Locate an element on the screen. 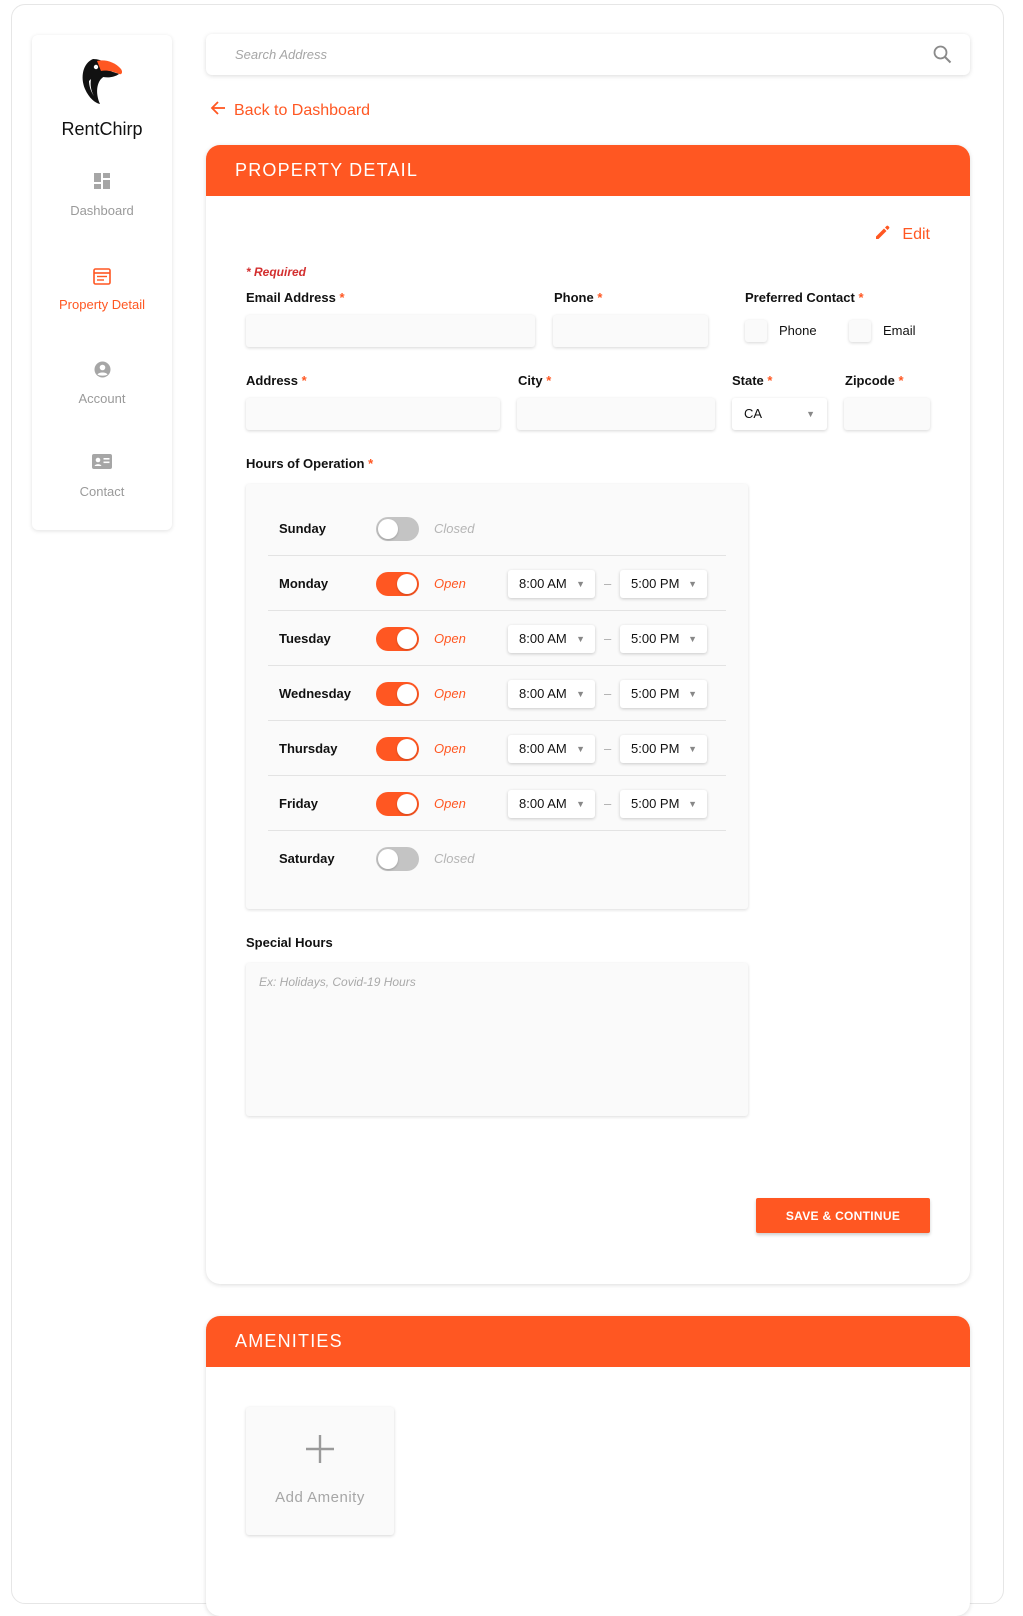  tuesday-toggle is located at coordinates (397, 639).